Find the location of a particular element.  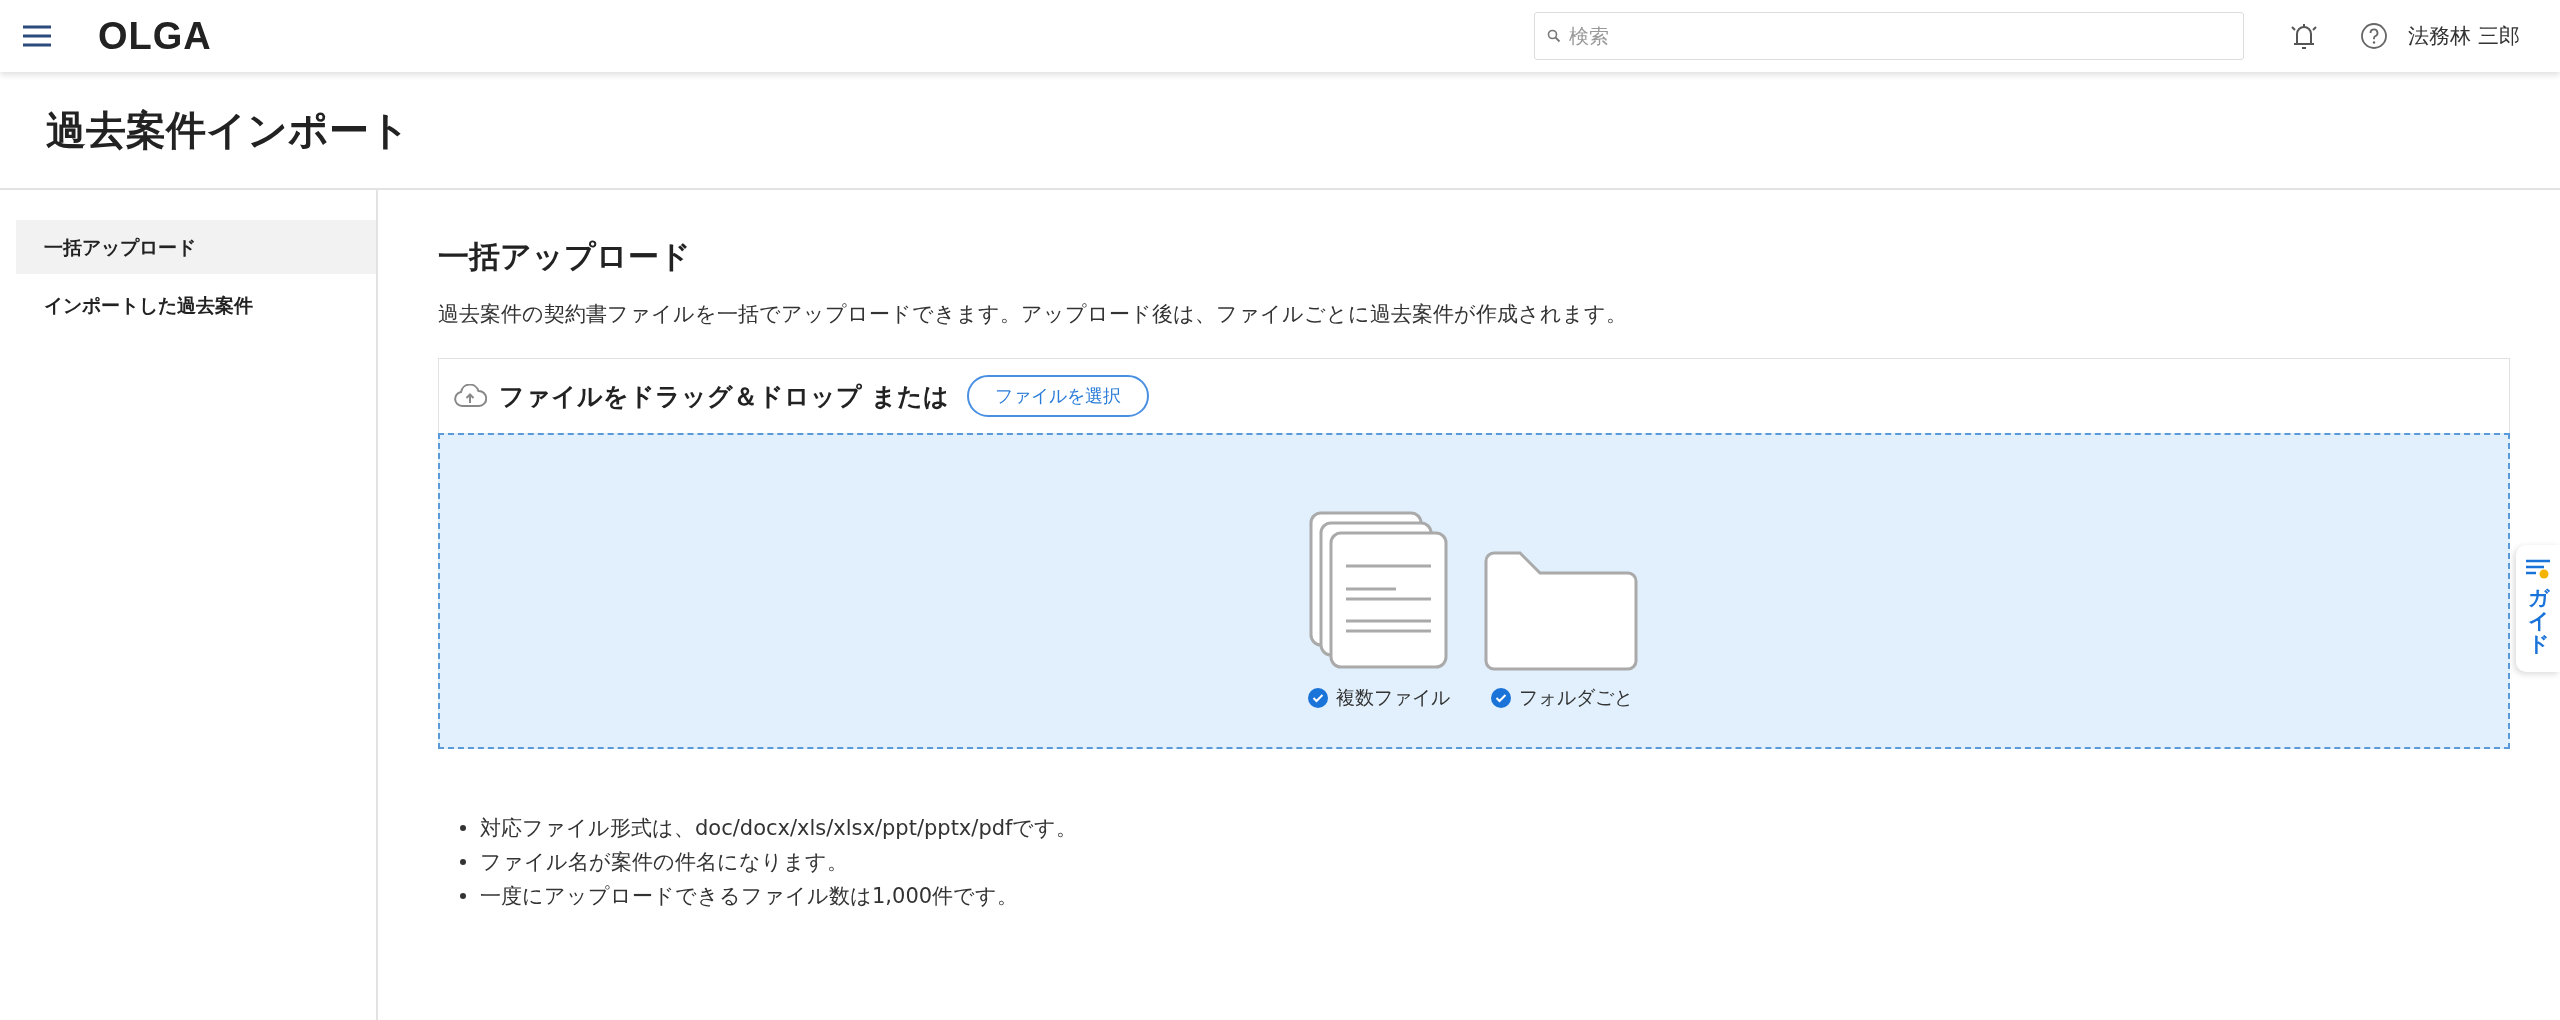

menu-icon is located at coordinates (37, 36).